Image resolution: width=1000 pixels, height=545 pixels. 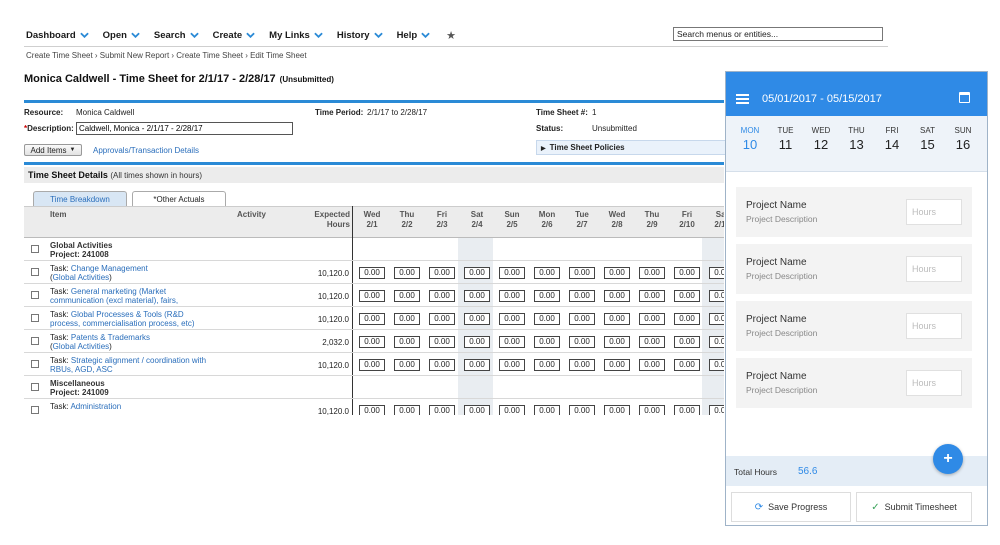 I want to click on description-field, so click(x=184, y=128).